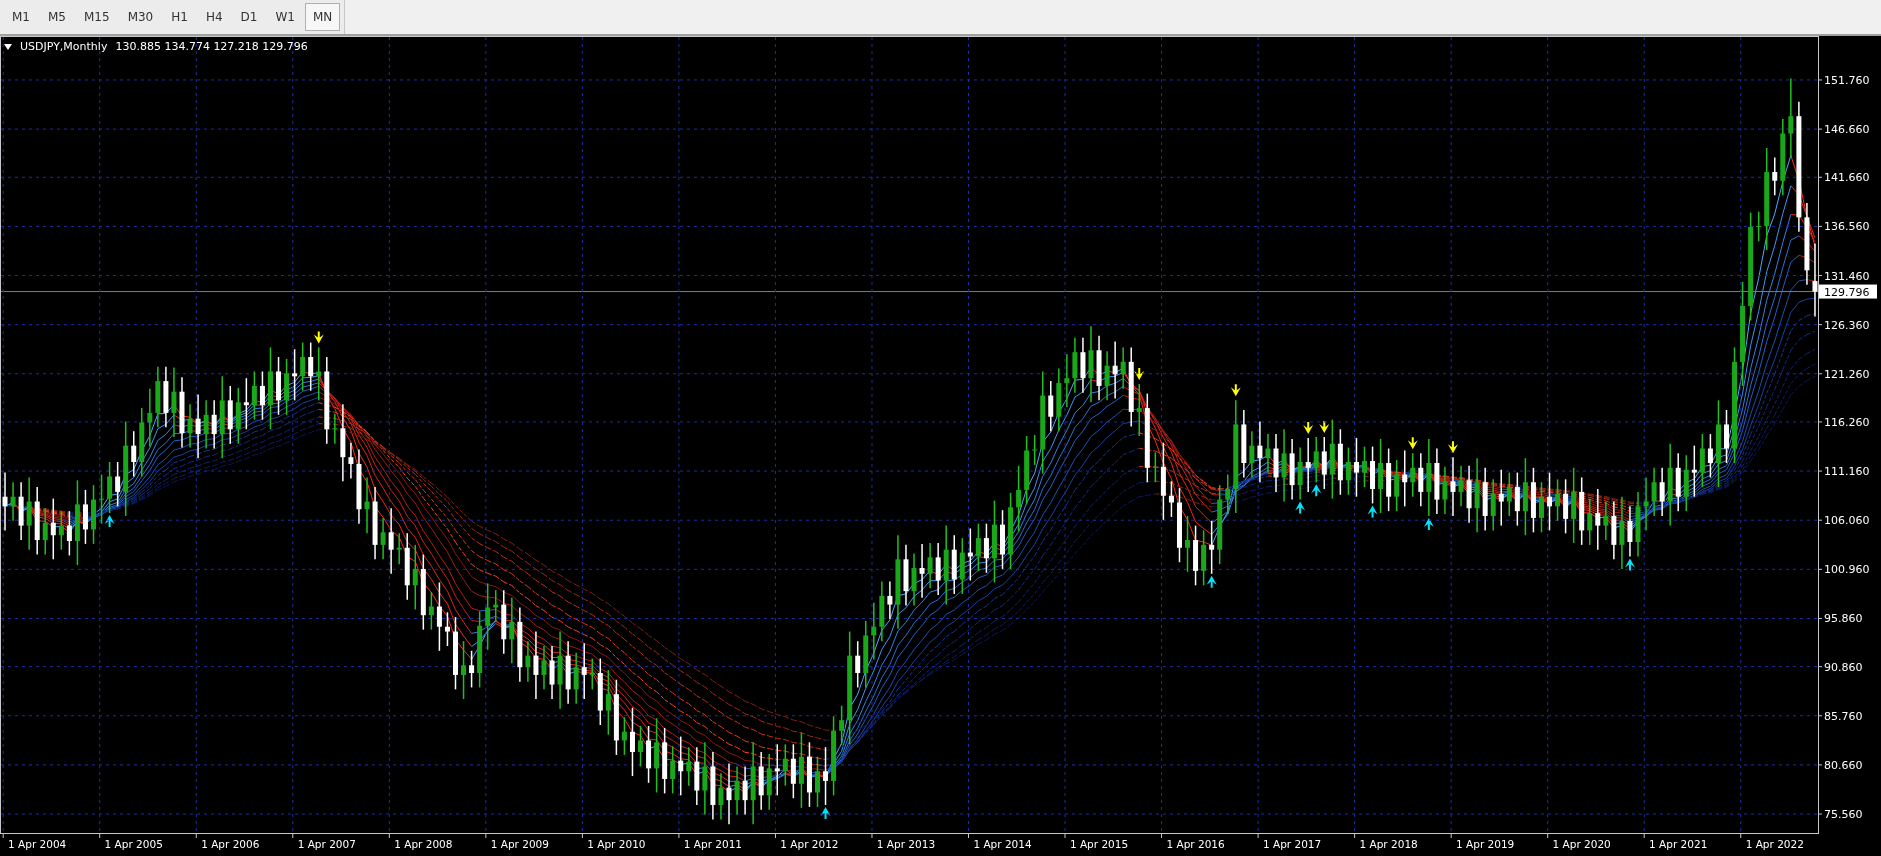  Describe the element at coordinates (133, 844) in the screenshot. I see `time-axis-label: 1 Apr 2005` at that location.